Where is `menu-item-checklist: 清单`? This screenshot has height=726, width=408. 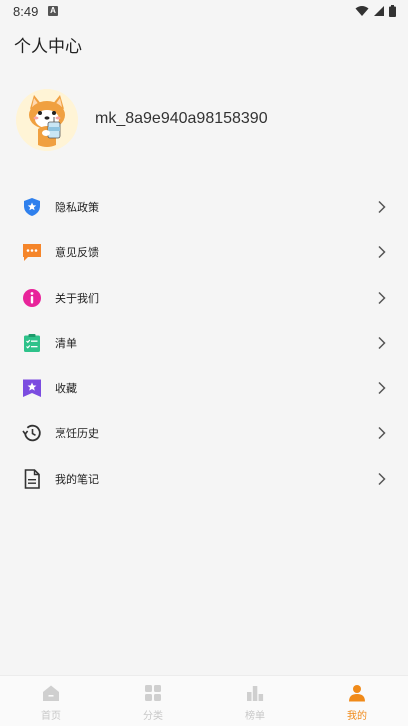
menu-item-checklist: 清单 is located at coordinates (204, 343).